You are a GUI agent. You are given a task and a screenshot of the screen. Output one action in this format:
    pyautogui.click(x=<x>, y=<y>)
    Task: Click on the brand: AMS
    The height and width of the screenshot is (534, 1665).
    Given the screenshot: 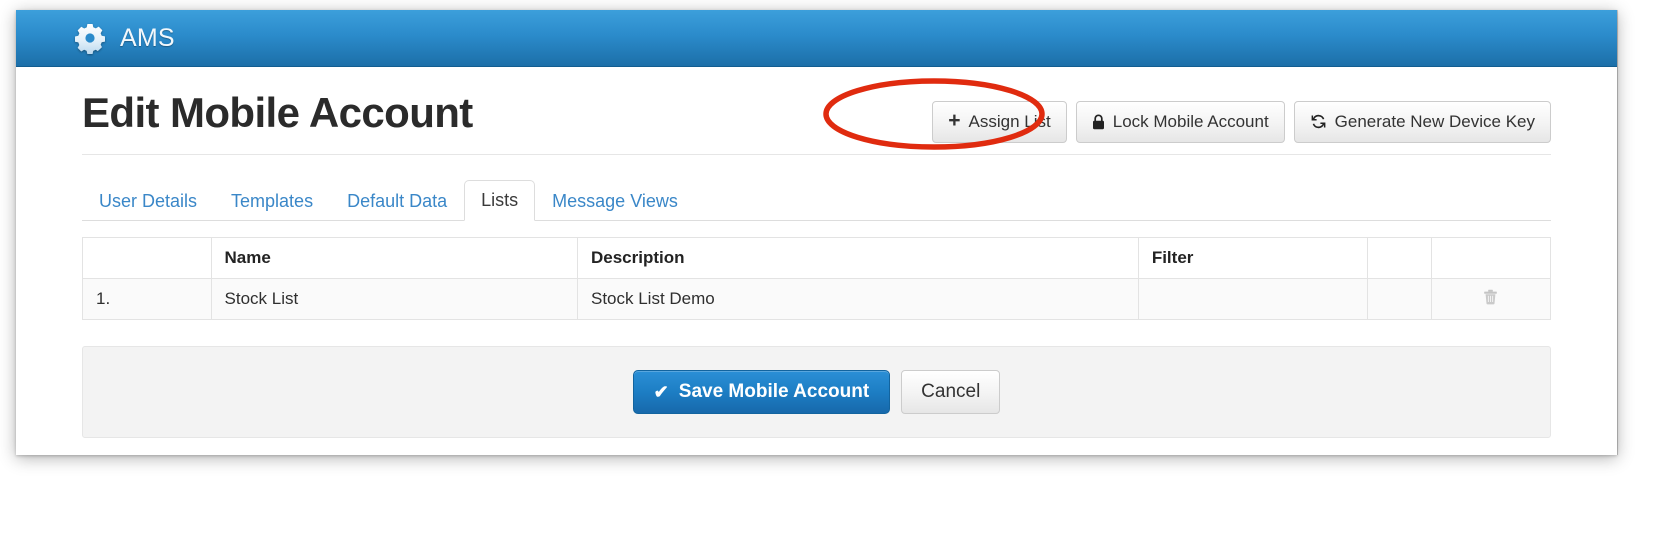 What is the action you would take?
    pyautogui.click(x=124, y=38)
    